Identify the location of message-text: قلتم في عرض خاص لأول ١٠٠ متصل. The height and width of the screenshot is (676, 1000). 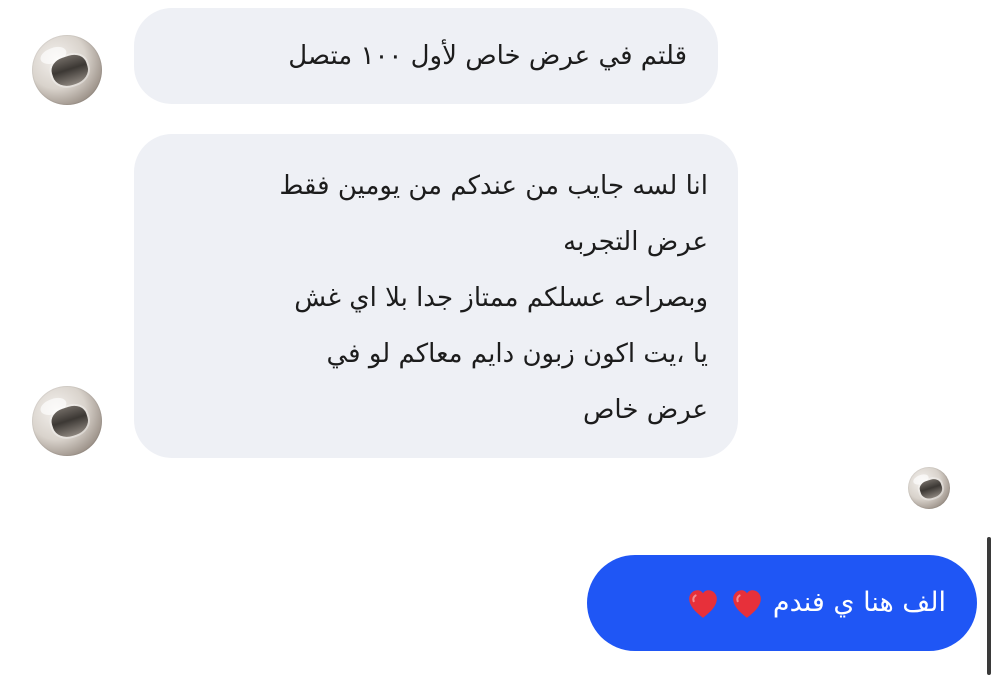
(487, 56).